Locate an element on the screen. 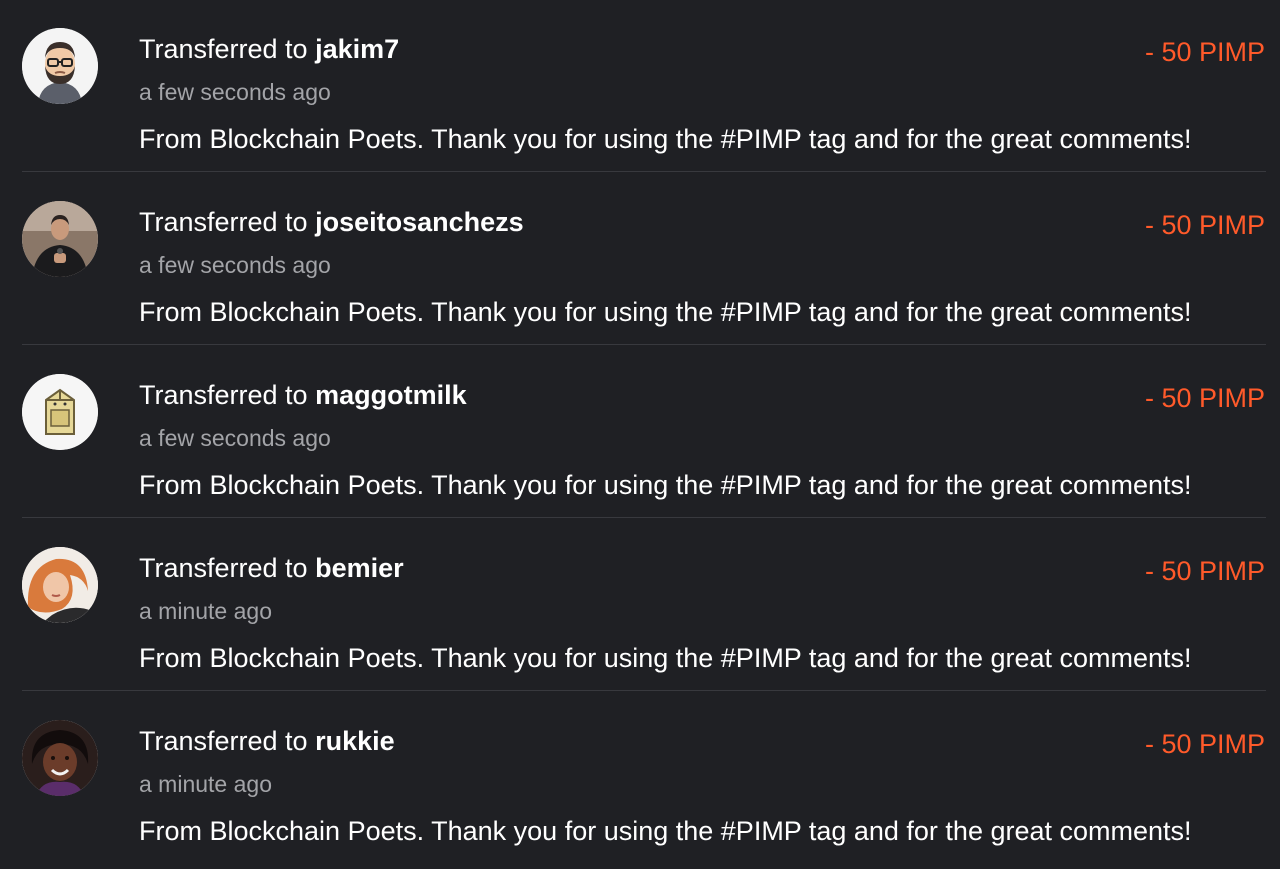  transfer-title: Transferred to joseitosanchezs is located at coordinates (331, 222).